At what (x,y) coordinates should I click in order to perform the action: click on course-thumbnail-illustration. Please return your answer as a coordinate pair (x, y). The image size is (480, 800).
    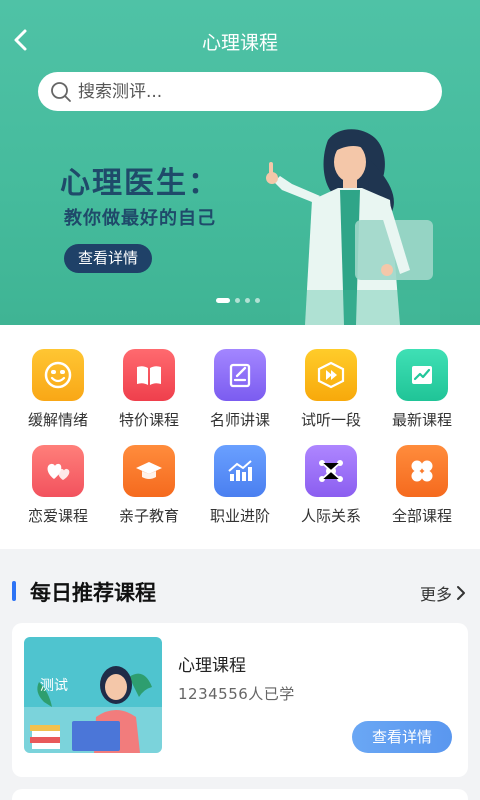
    Looking at the image, I should click on (93, 695).